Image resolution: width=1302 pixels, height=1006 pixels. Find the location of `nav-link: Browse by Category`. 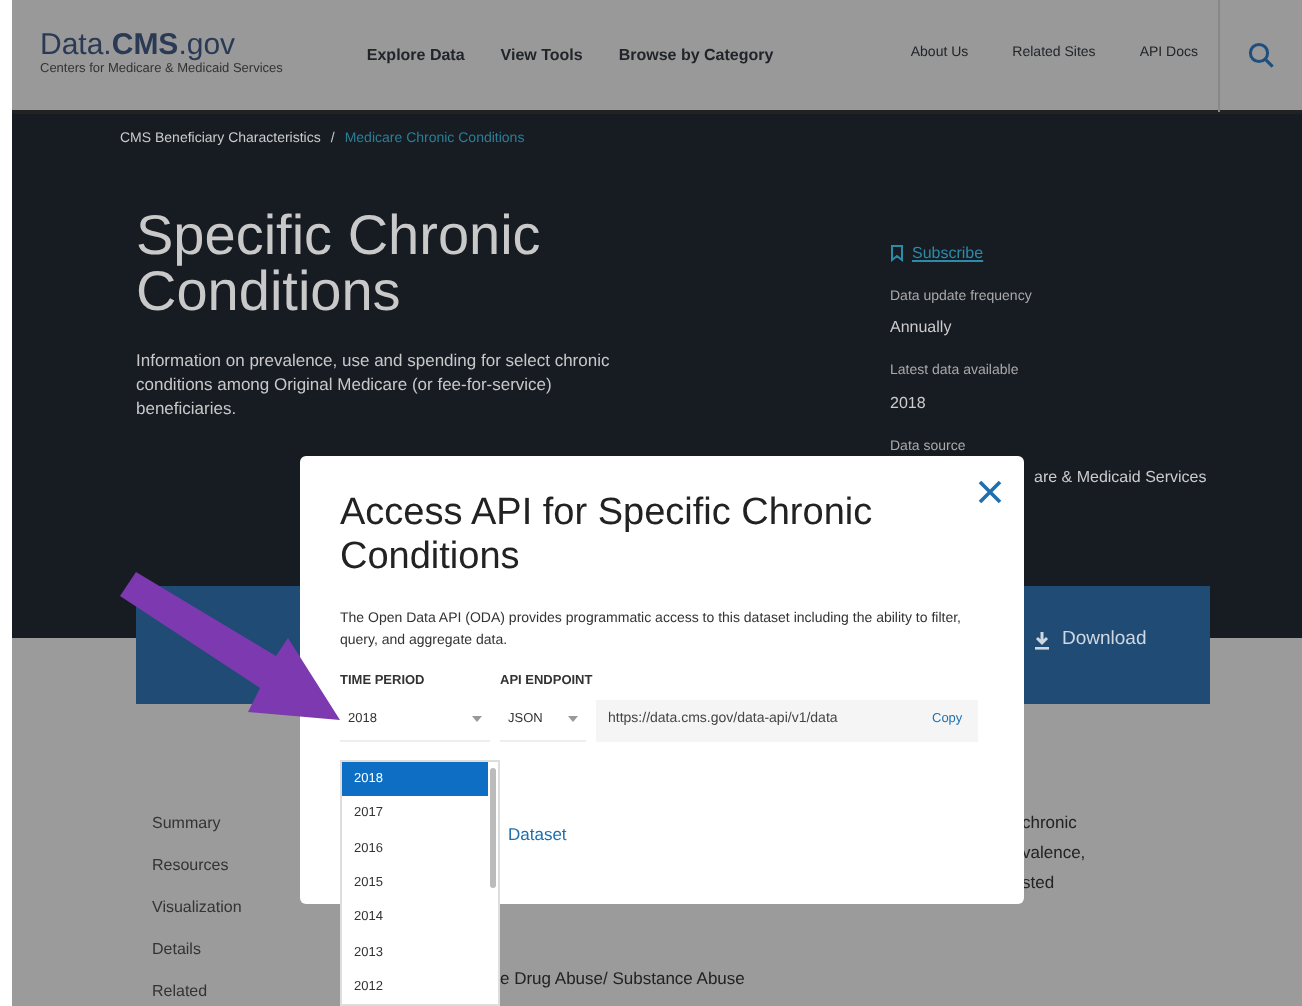

nav-link: Browse by Category is located at coordinates (696, 55).